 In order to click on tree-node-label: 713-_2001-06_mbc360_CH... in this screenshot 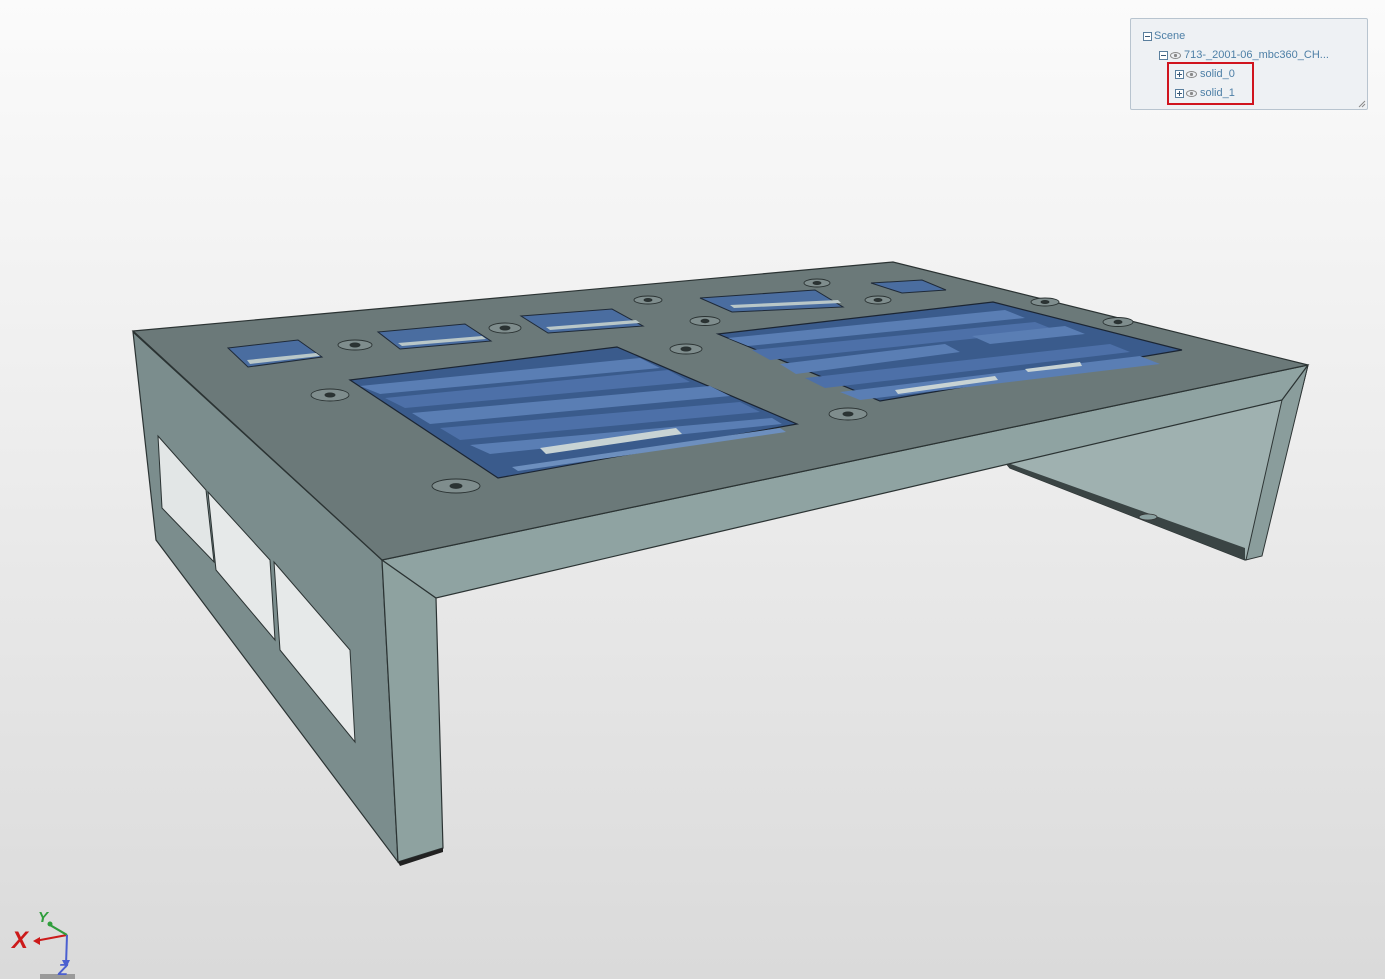, I will do `click(1256, 55)`.